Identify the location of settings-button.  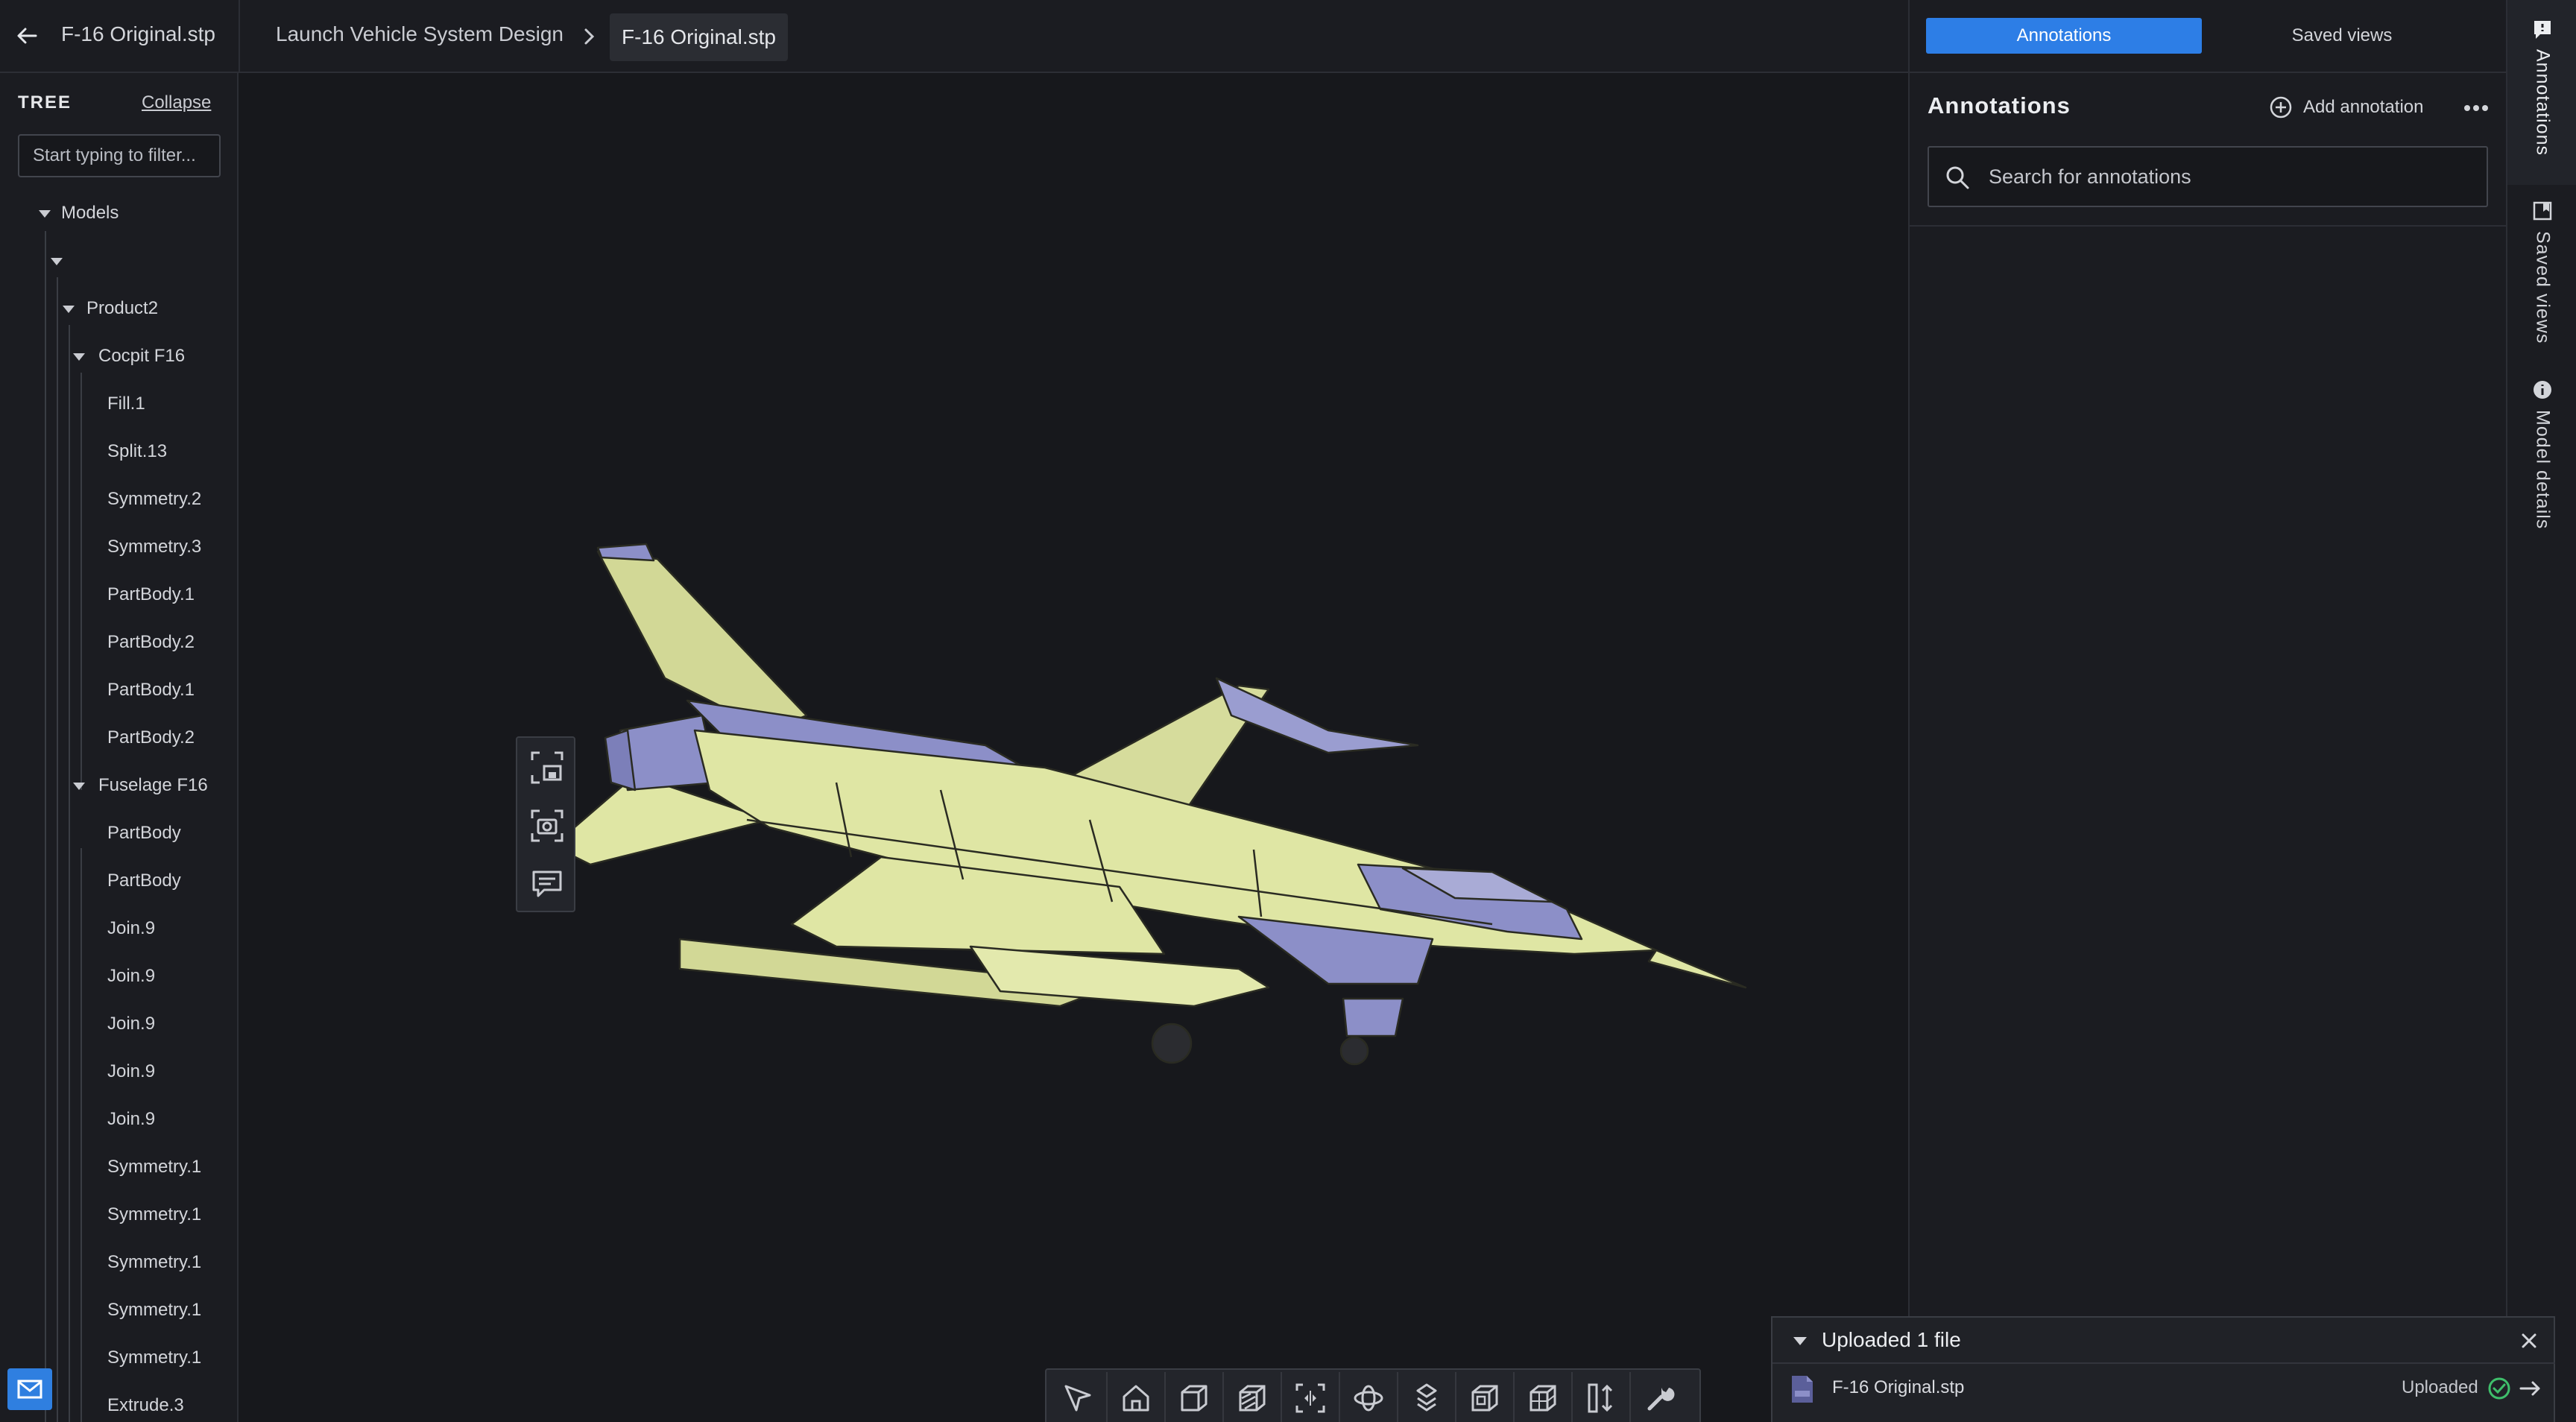
(1660, 1397).